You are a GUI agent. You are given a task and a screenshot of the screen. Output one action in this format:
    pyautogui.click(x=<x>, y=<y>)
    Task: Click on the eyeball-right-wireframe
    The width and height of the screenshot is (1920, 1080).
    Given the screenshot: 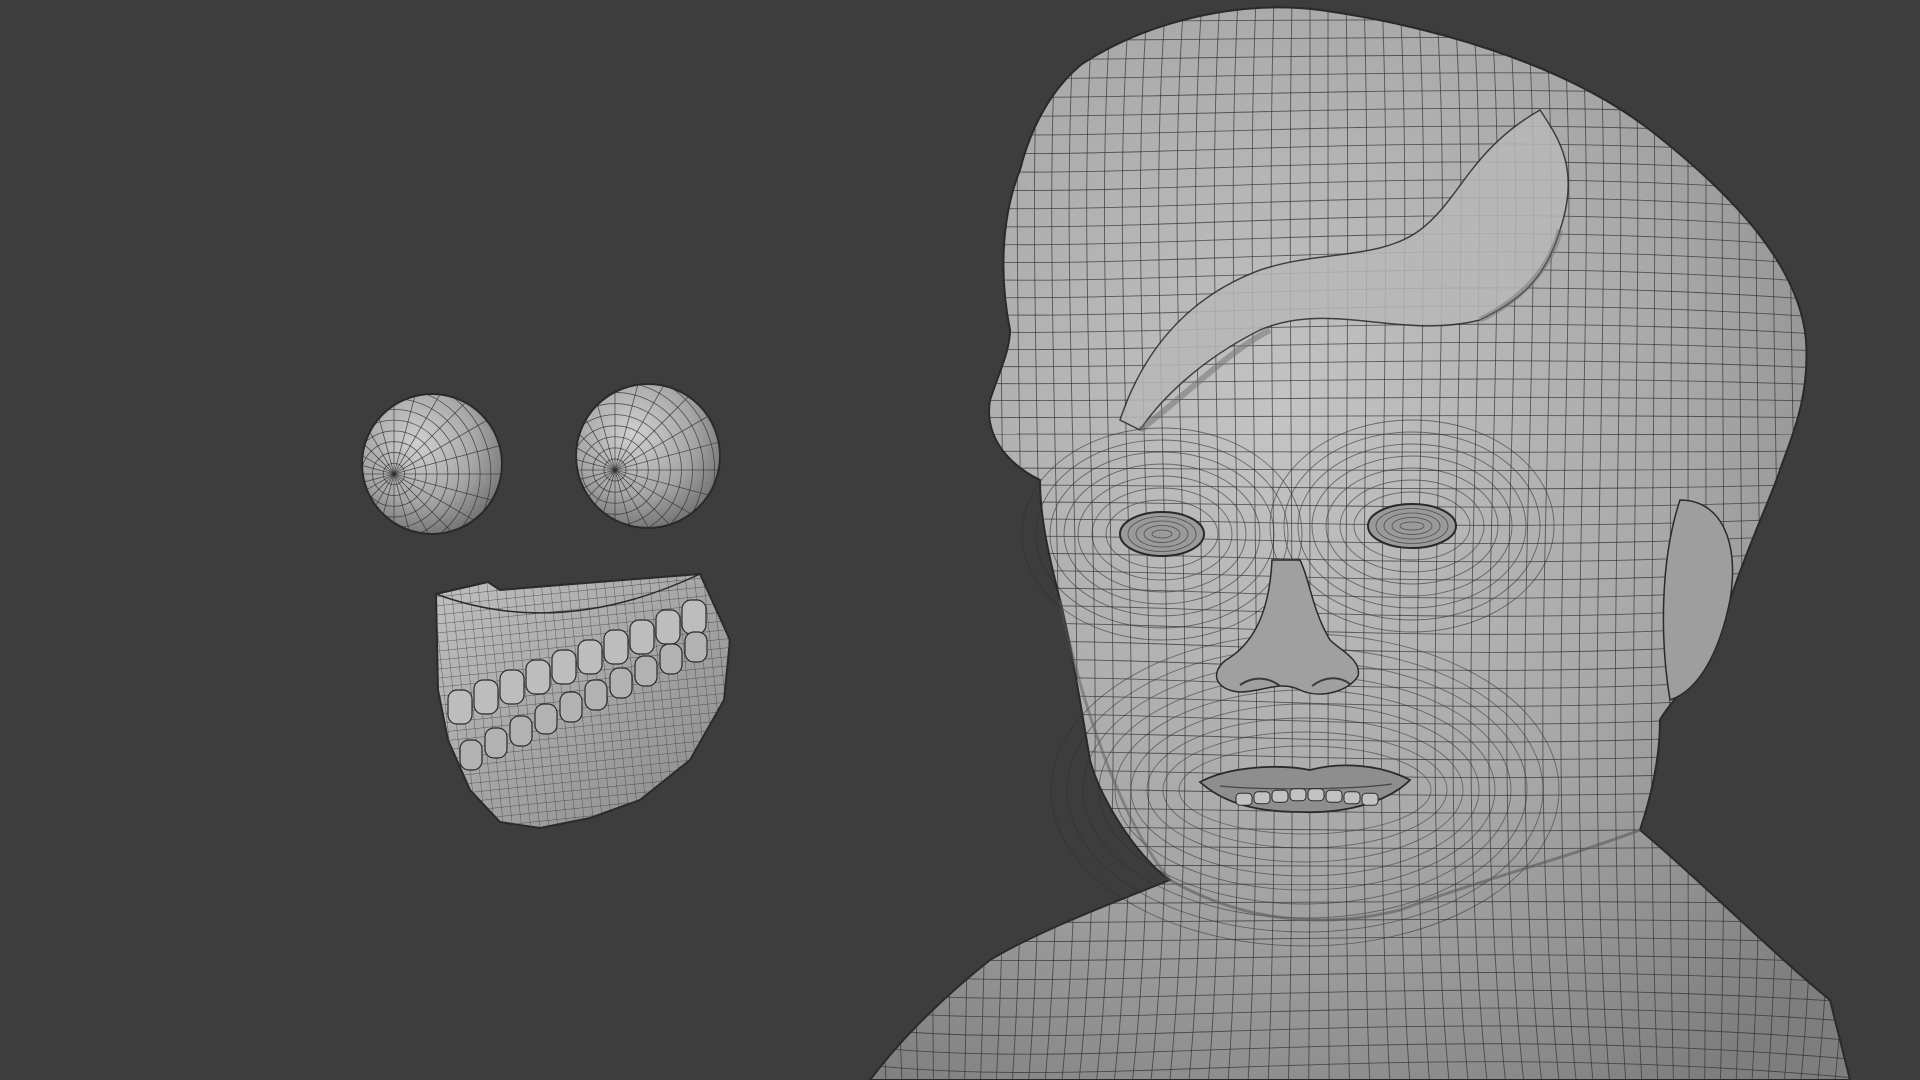 What is the action you would take?
    pyautogui.click(x=648, y=456)
    